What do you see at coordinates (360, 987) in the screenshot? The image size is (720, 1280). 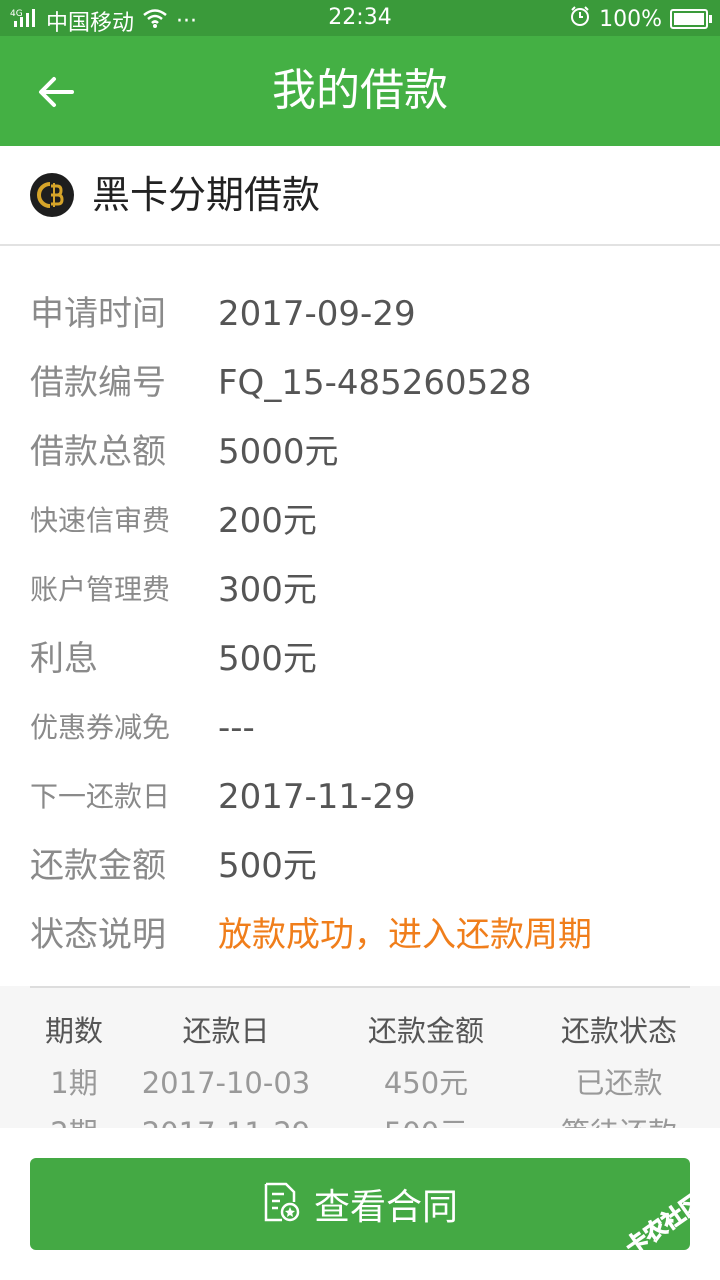 I see `divider` at bounding box center [360, 987].